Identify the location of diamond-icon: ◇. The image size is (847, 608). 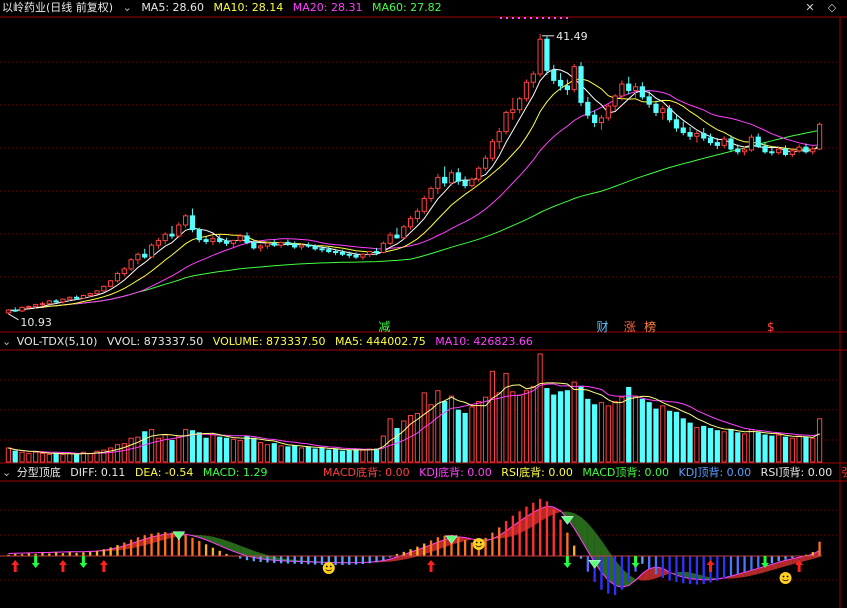
(832, 8).